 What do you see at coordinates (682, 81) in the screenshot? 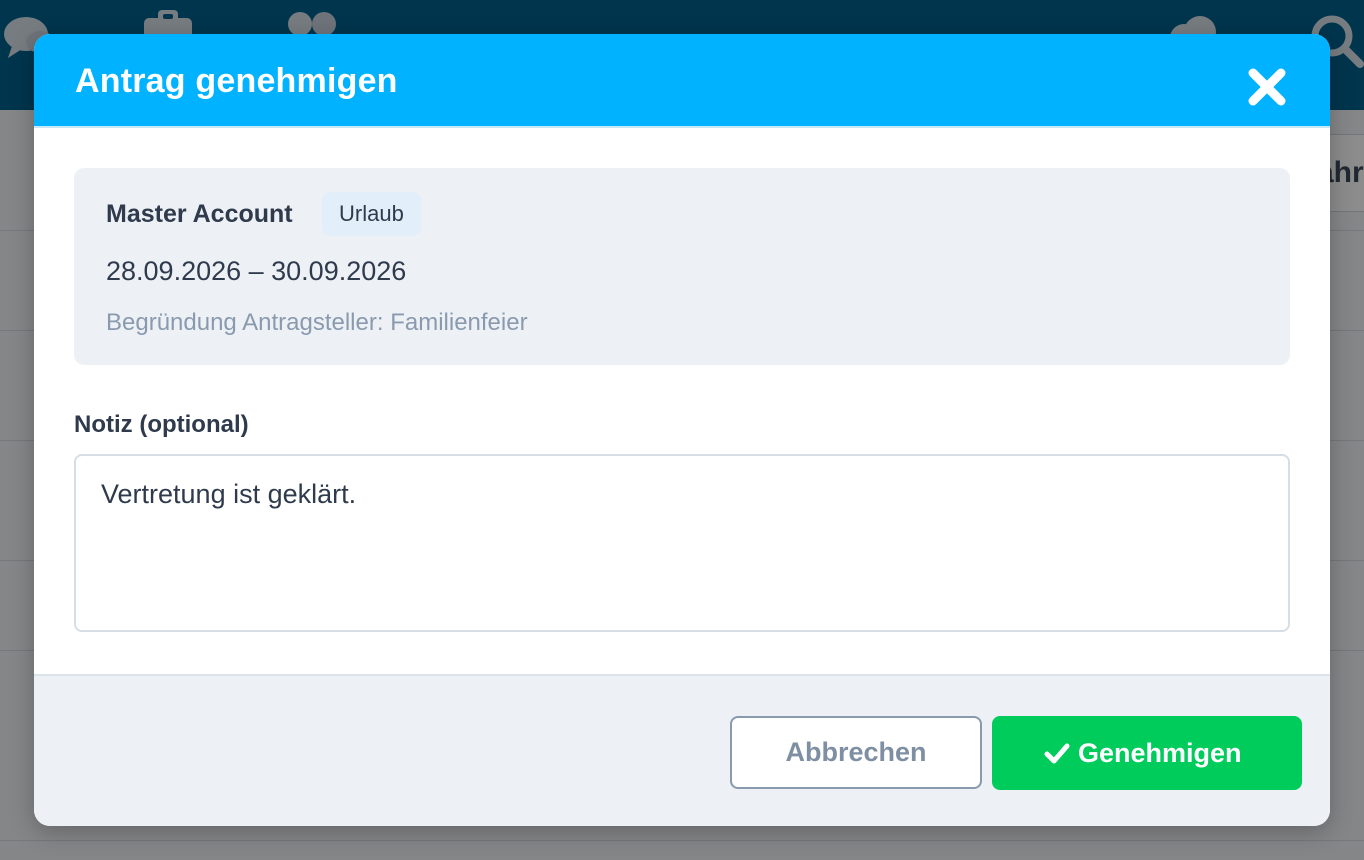
I see `dialog-header: Antrag genehmigen` at bounding box center [682, 81].